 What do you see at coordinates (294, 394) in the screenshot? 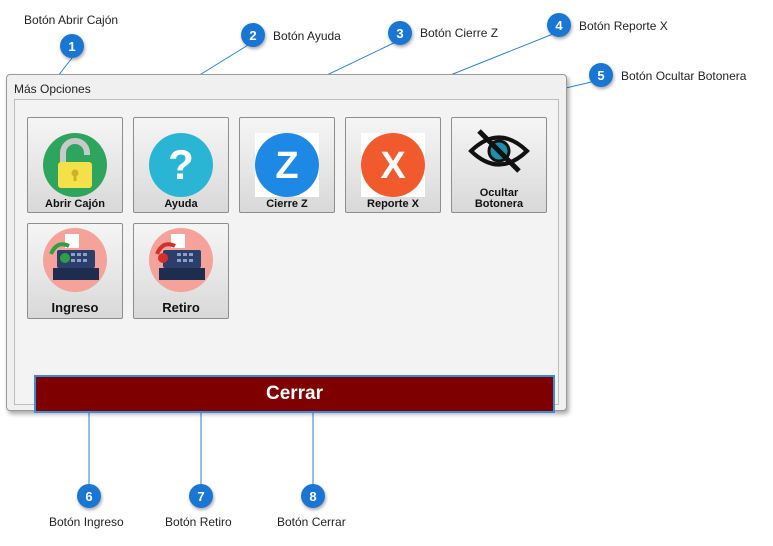
I see `cerrar-button: Cerrar` at bounding box center [294, 394].